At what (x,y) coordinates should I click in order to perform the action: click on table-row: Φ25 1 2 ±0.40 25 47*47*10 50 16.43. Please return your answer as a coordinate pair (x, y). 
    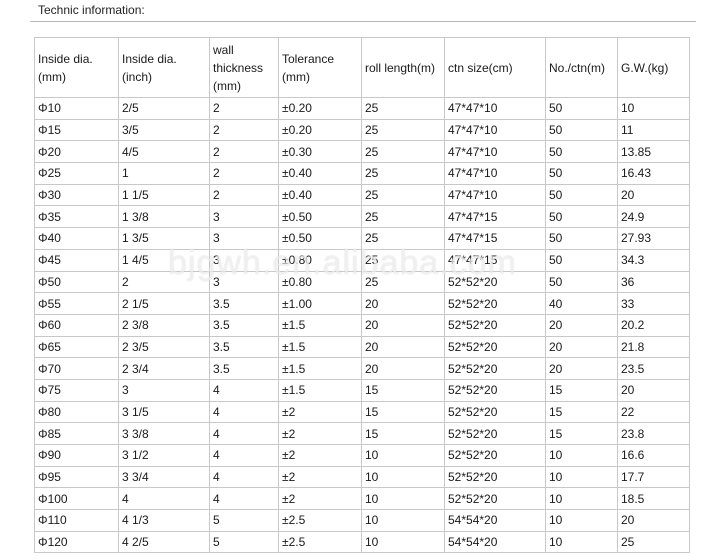
    Looking at the image, I should click on (362, 173).